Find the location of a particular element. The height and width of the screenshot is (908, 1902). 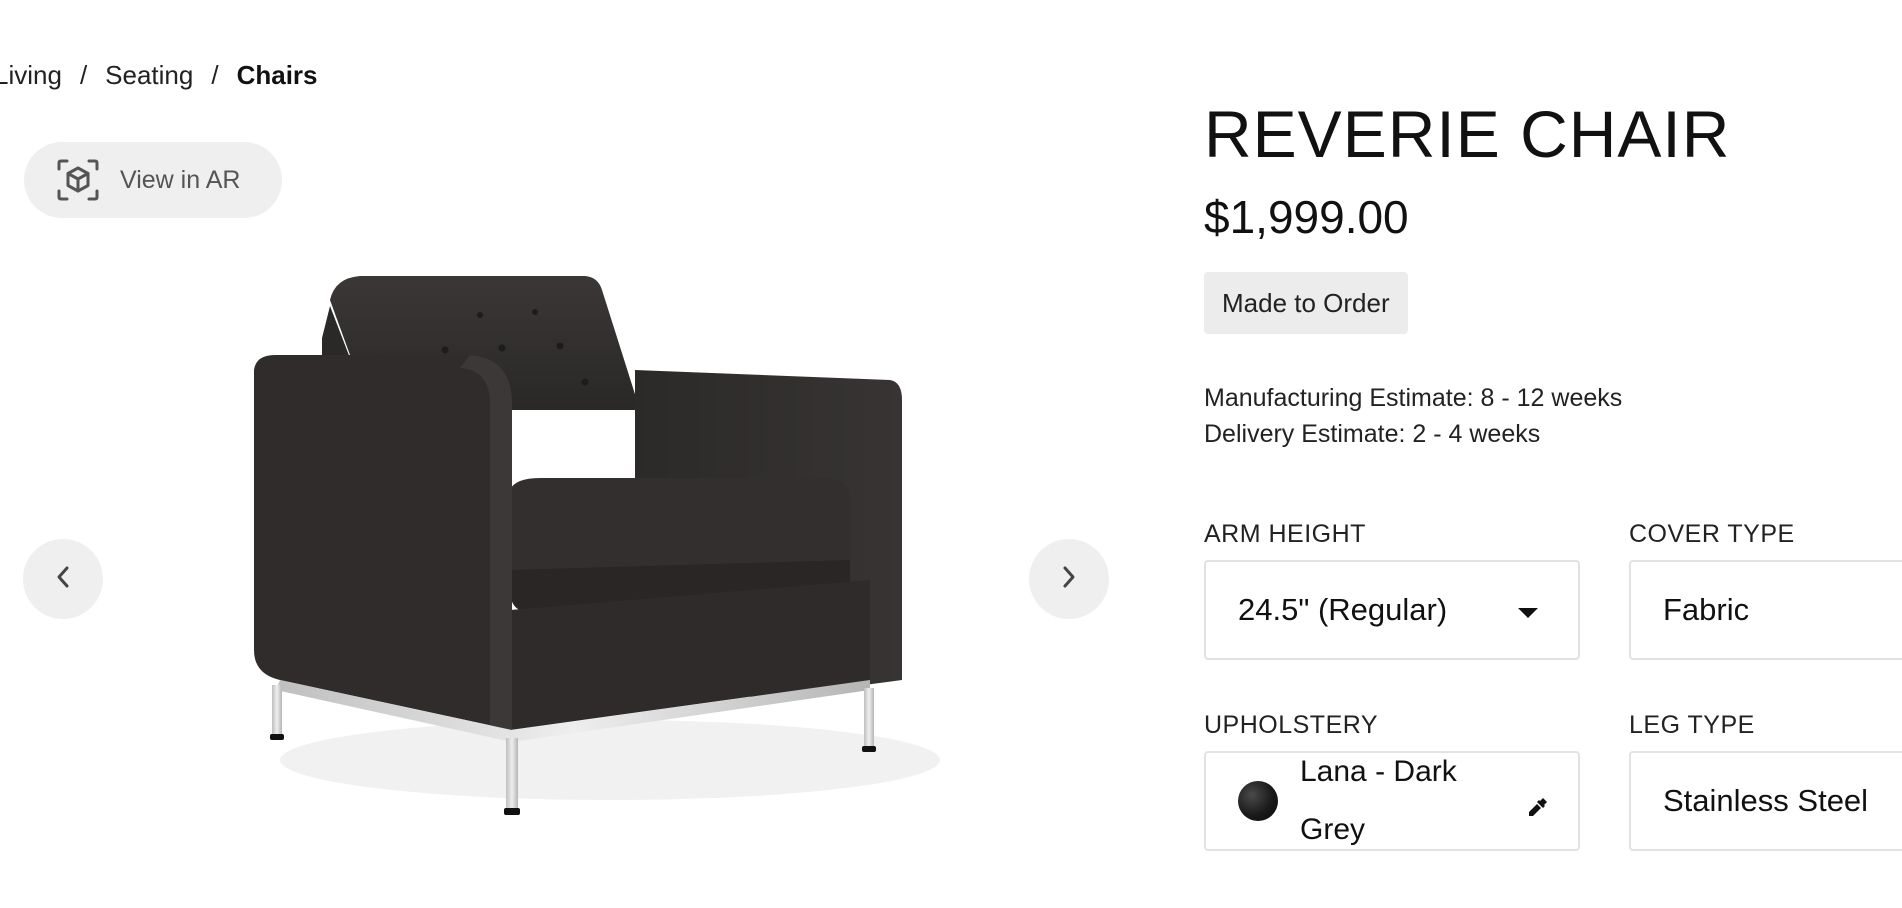

delivery-estimate: Delivery Estimate: 2 - 4 weeks is located at coordinates (1372, 434).